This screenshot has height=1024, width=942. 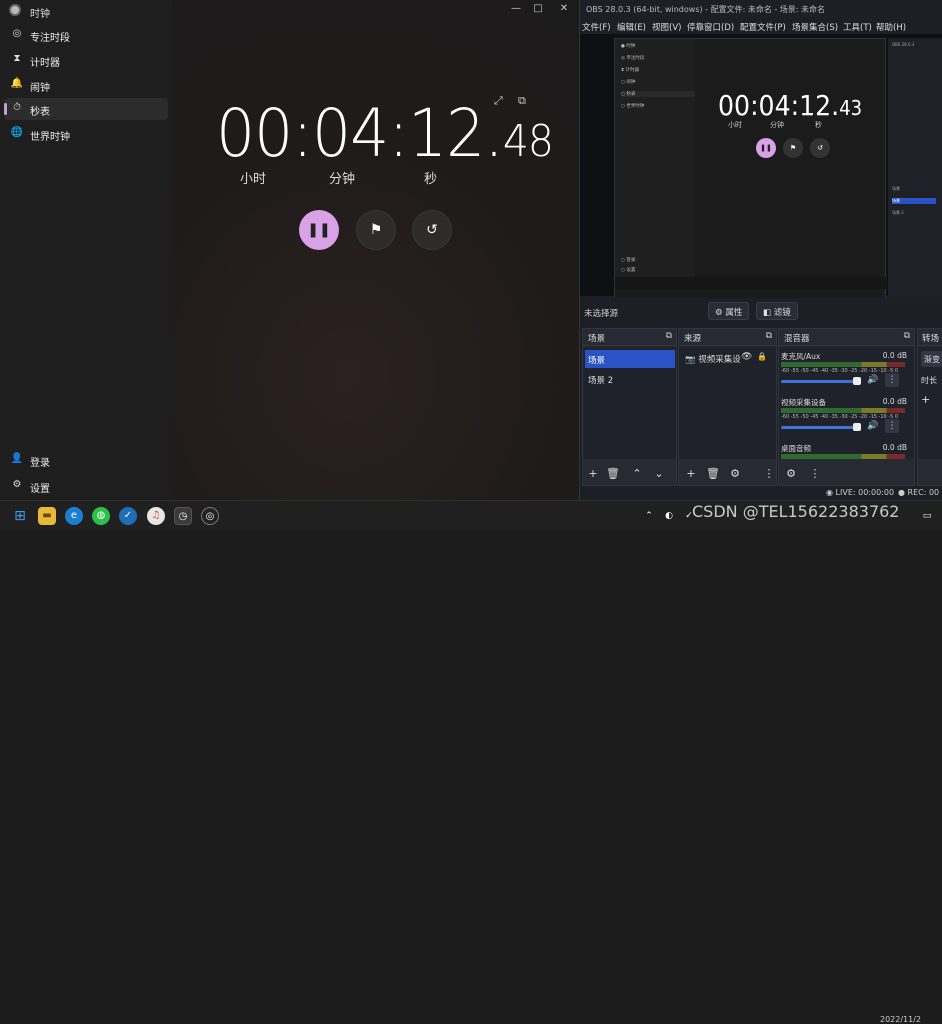 I want to click on lap-button: ⚑, so click(x=376, y=230).